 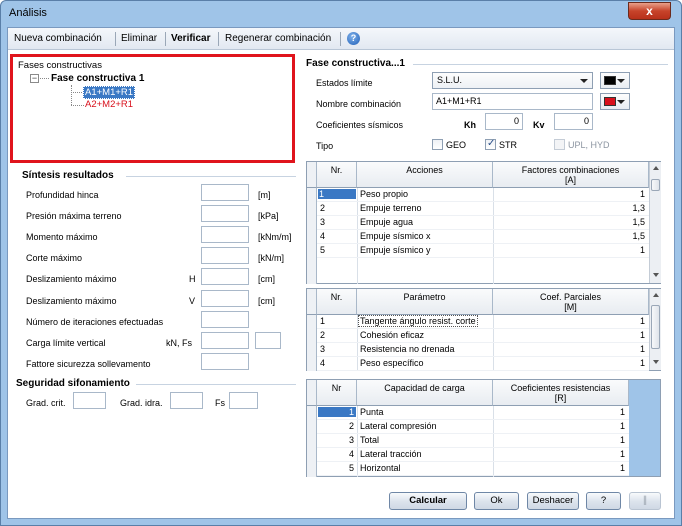 I want to click on max-slide-v-field, so click(x=225, y=298).